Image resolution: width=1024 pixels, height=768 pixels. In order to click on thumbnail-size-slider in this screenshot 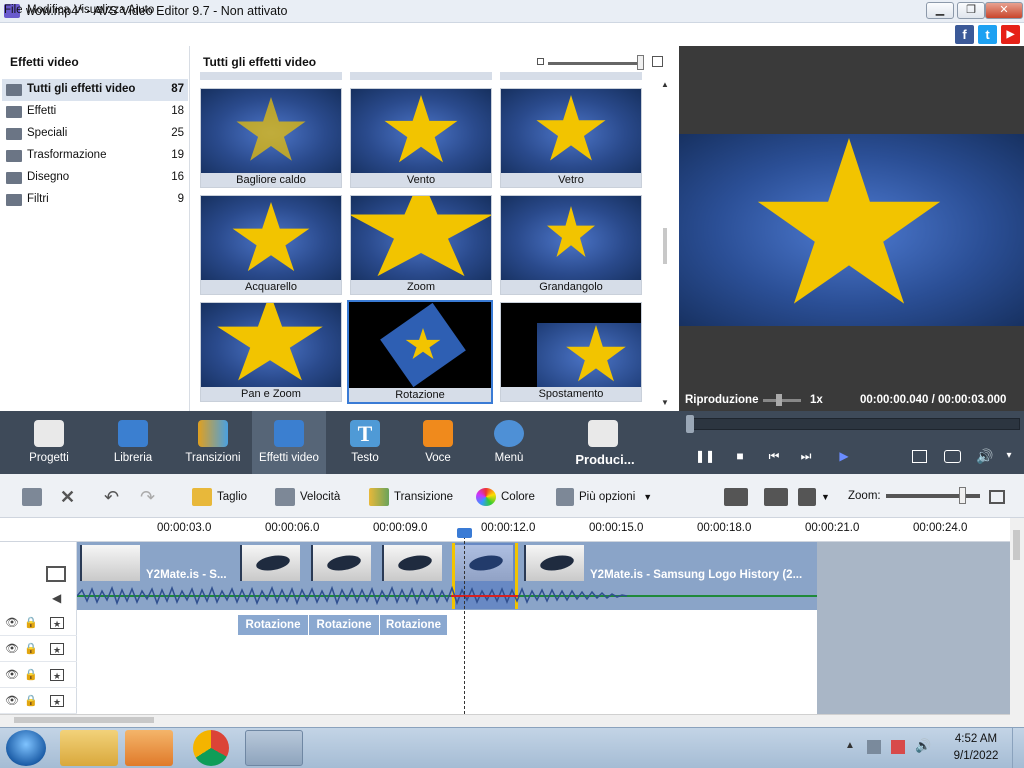, I will do `click(594, 63)`.